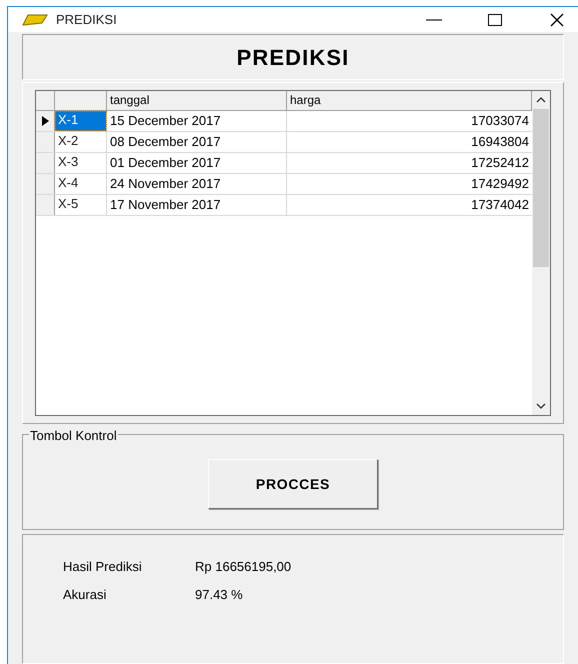  I want to click on scroll-down-icon, so click(541, 406).